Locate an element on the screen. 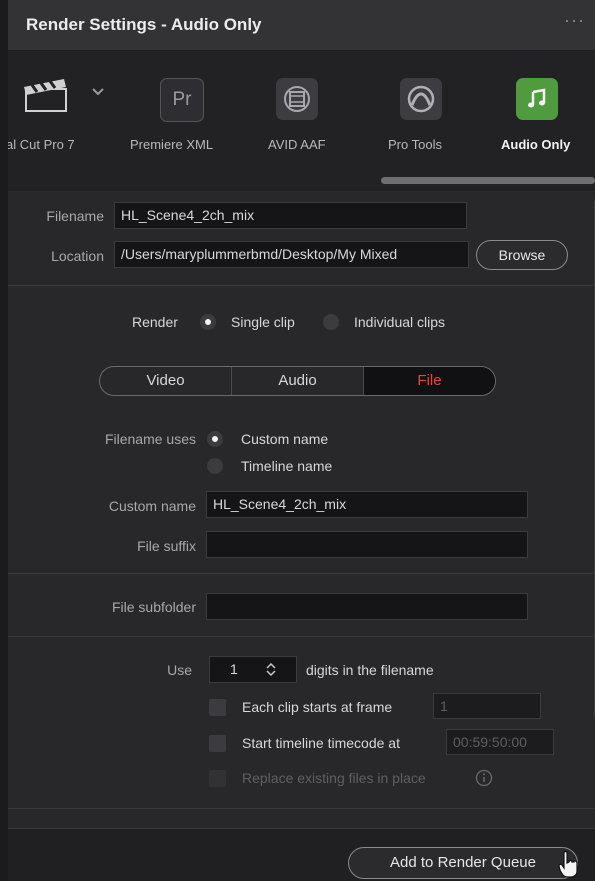 The width and height of the screenshot is (595, 881). file-subfolder-field is located at coordinates (367, 606).